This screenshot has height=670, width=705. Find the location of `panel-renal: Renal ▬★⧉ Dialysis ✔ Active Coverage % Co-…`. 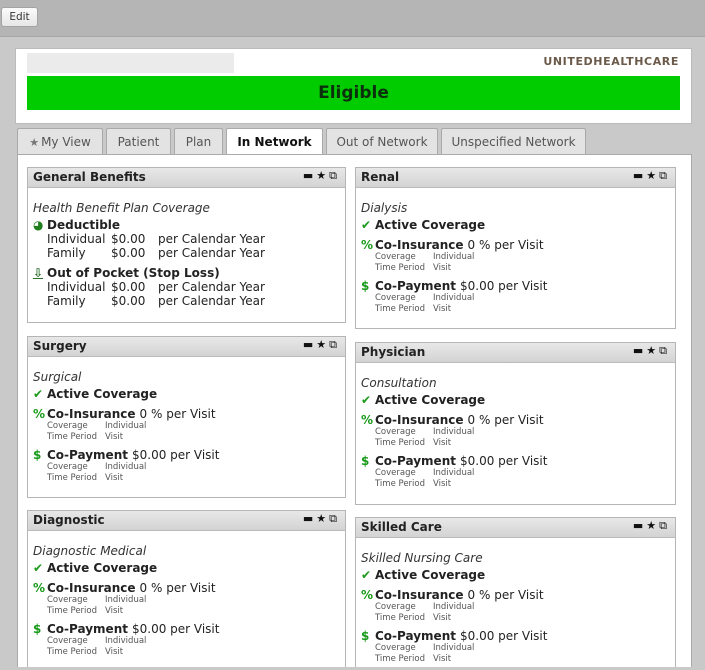

panel-renal: Renal ▬★⧉ Dialysis ✔ Active Coverage % Co-… is located at coordinates (515, 248).